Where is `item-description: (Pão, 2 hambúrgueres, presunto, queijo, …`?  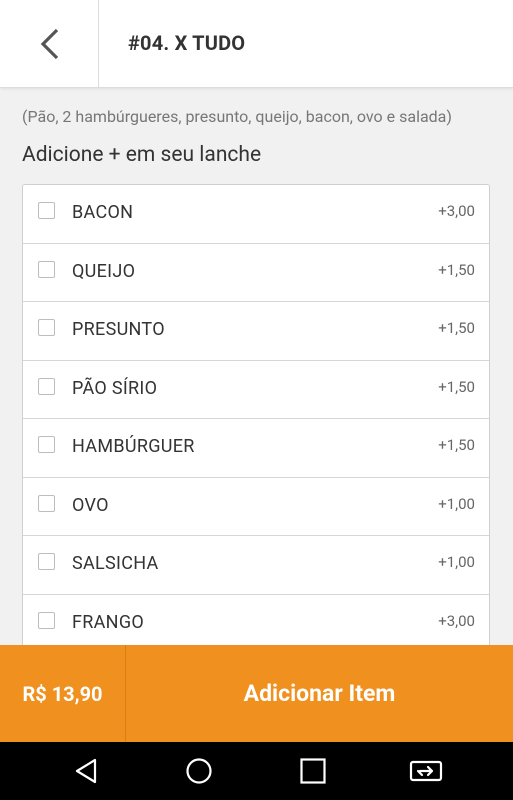
item-description: (Pão, 2 hambúrgueres, presunto, queijo, … is located at coordinates (237, 116).